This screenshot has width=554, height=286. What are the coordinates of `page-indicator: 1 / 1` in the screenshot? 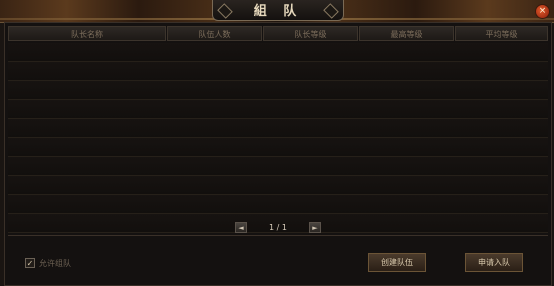 It's located at (278, 227).